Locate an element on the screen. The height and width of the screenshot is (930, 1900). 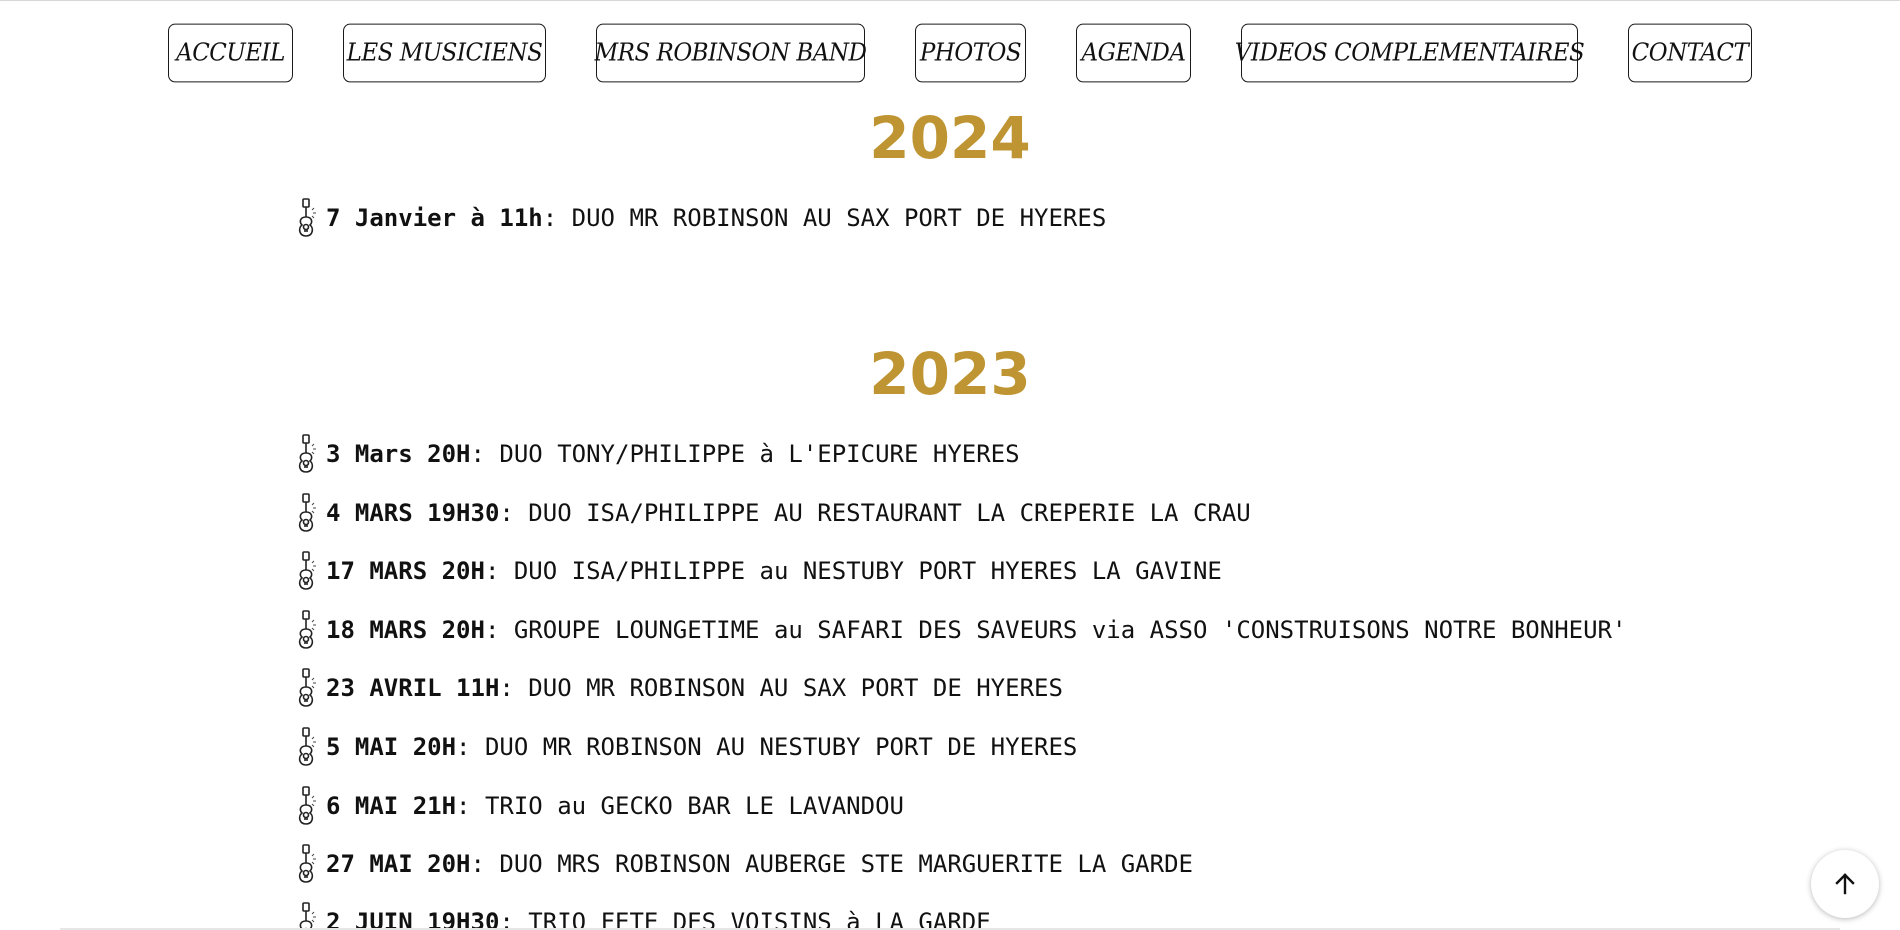
nav-videos-complementaires-button: VIDEOS COMPLEMENTAIRES is located at coordinates (1410, 53).